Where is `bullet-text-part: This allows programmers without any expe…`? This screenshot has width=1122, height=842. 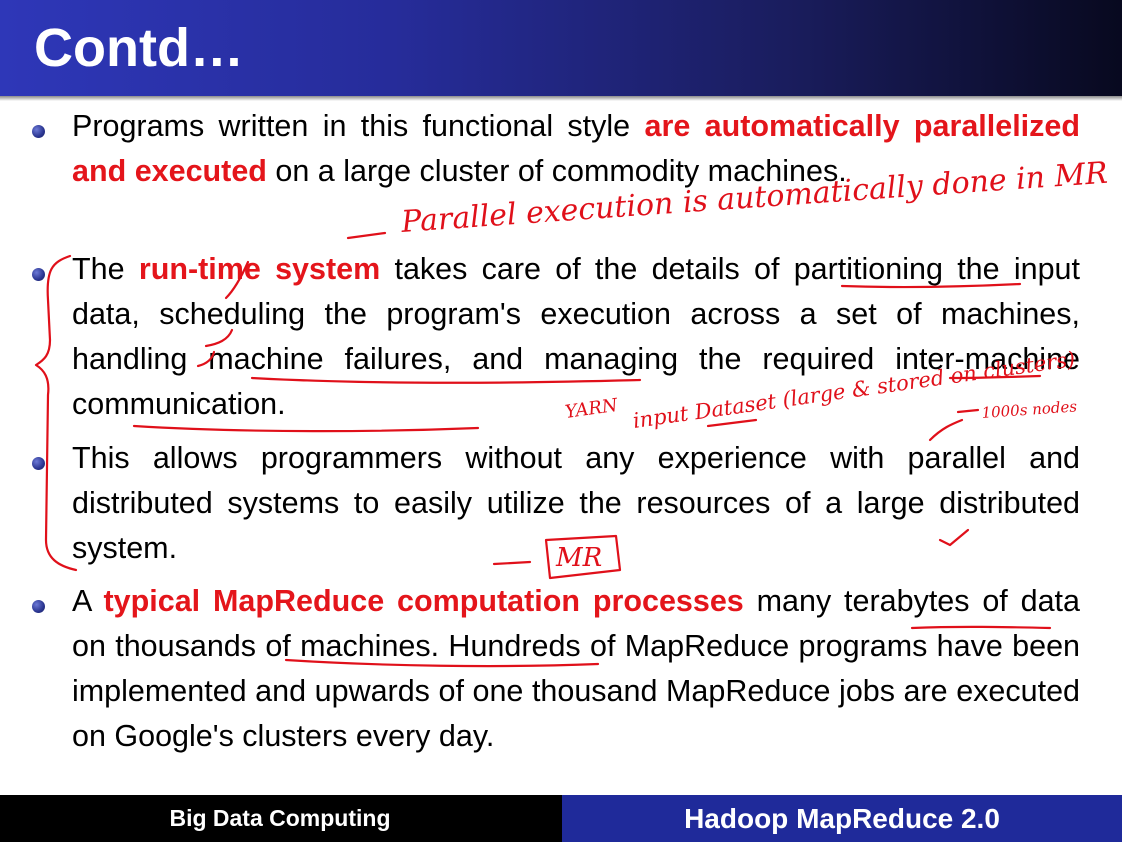
bullet-text-part: This allows programmers without any expe… is located at coordinates (576, 503).